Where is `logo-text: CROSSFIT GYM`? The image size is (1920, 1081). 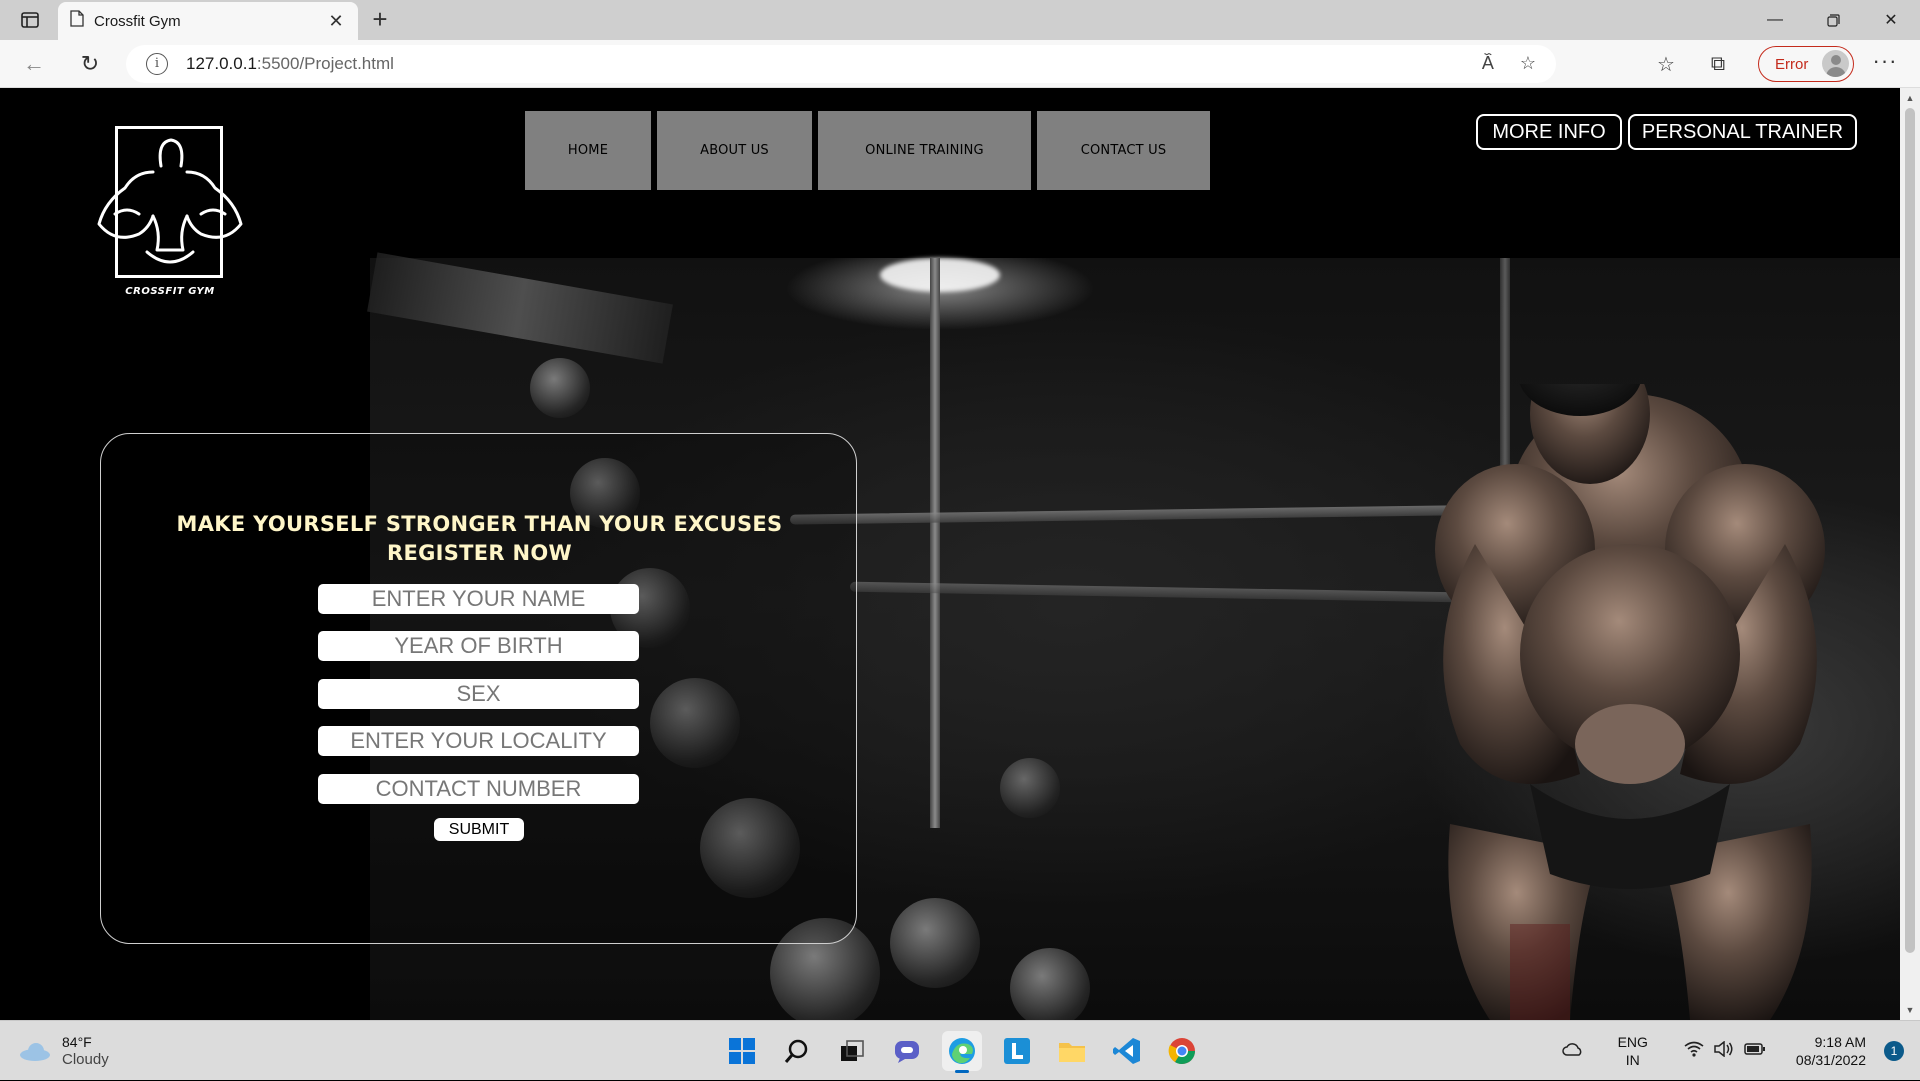 logo-text: CROSSFIT GYM is located at coordinates (170, 291).